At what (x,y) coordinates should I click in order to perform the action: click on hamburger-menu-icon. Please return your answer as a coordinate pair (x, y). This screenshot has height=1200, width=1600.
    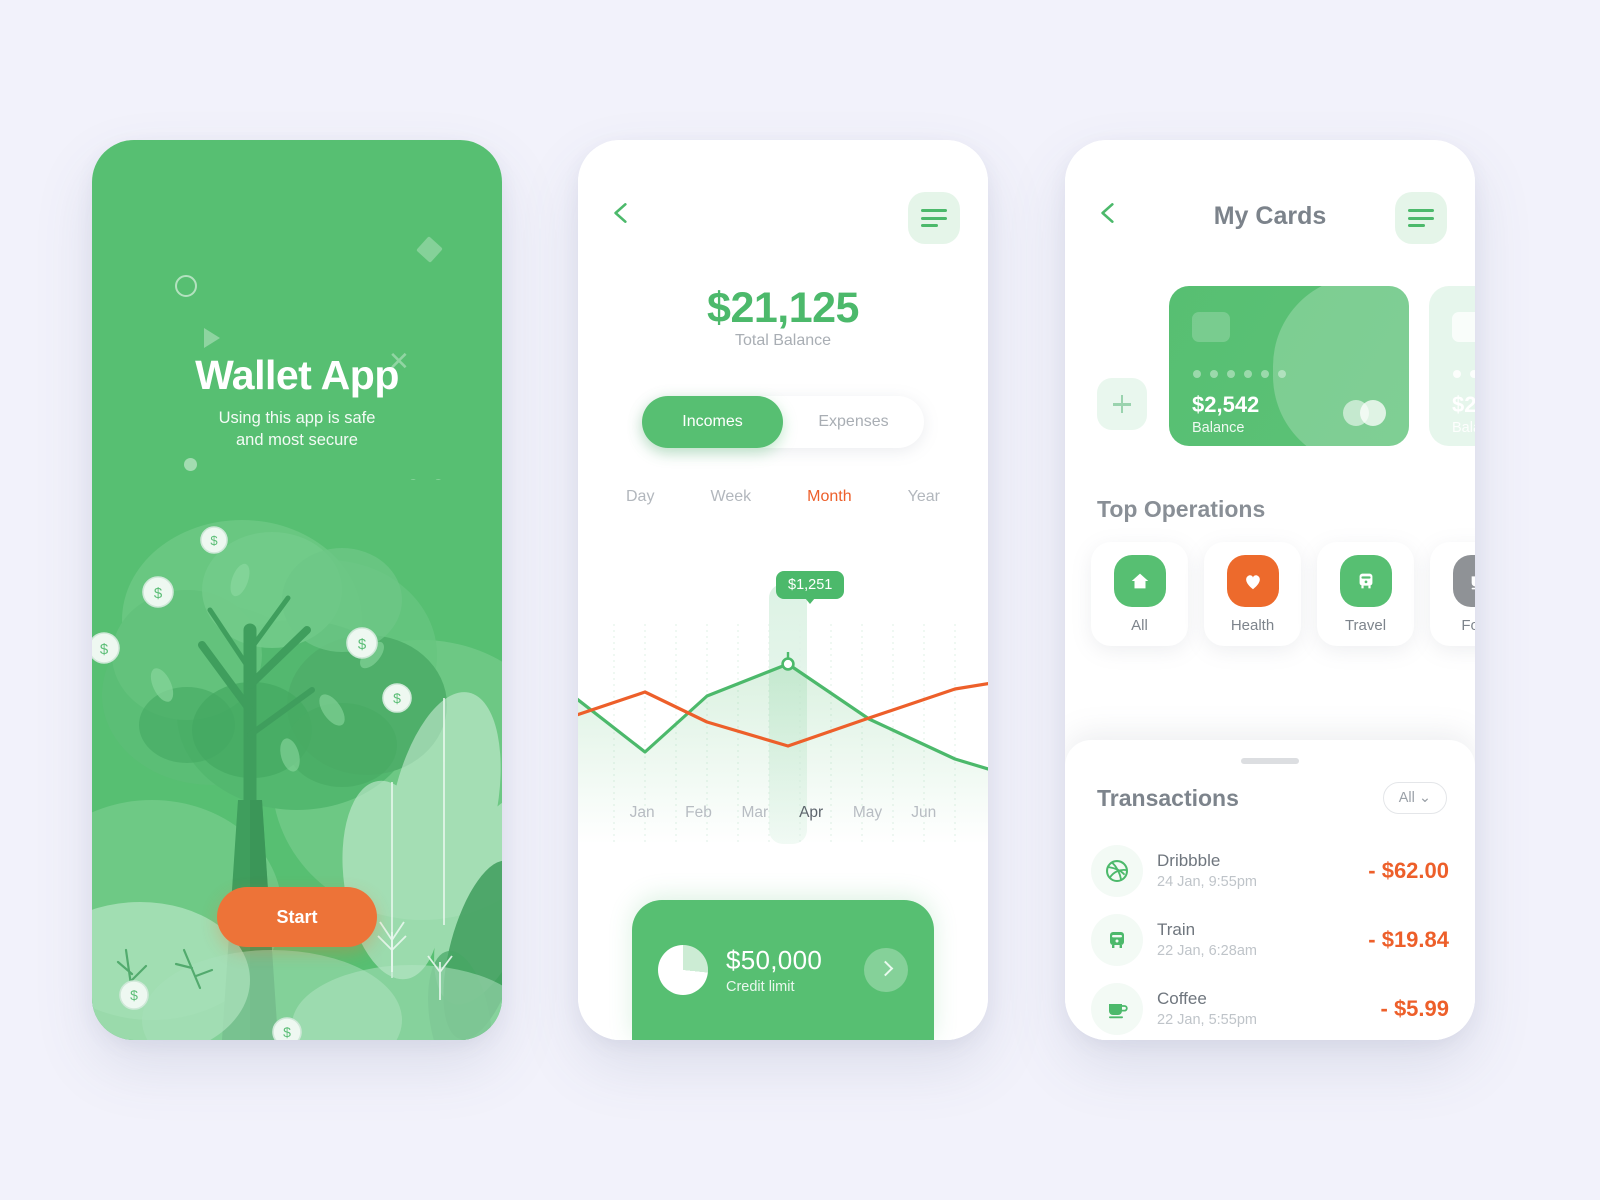
    Looking at the image, I should click on (934, 218).